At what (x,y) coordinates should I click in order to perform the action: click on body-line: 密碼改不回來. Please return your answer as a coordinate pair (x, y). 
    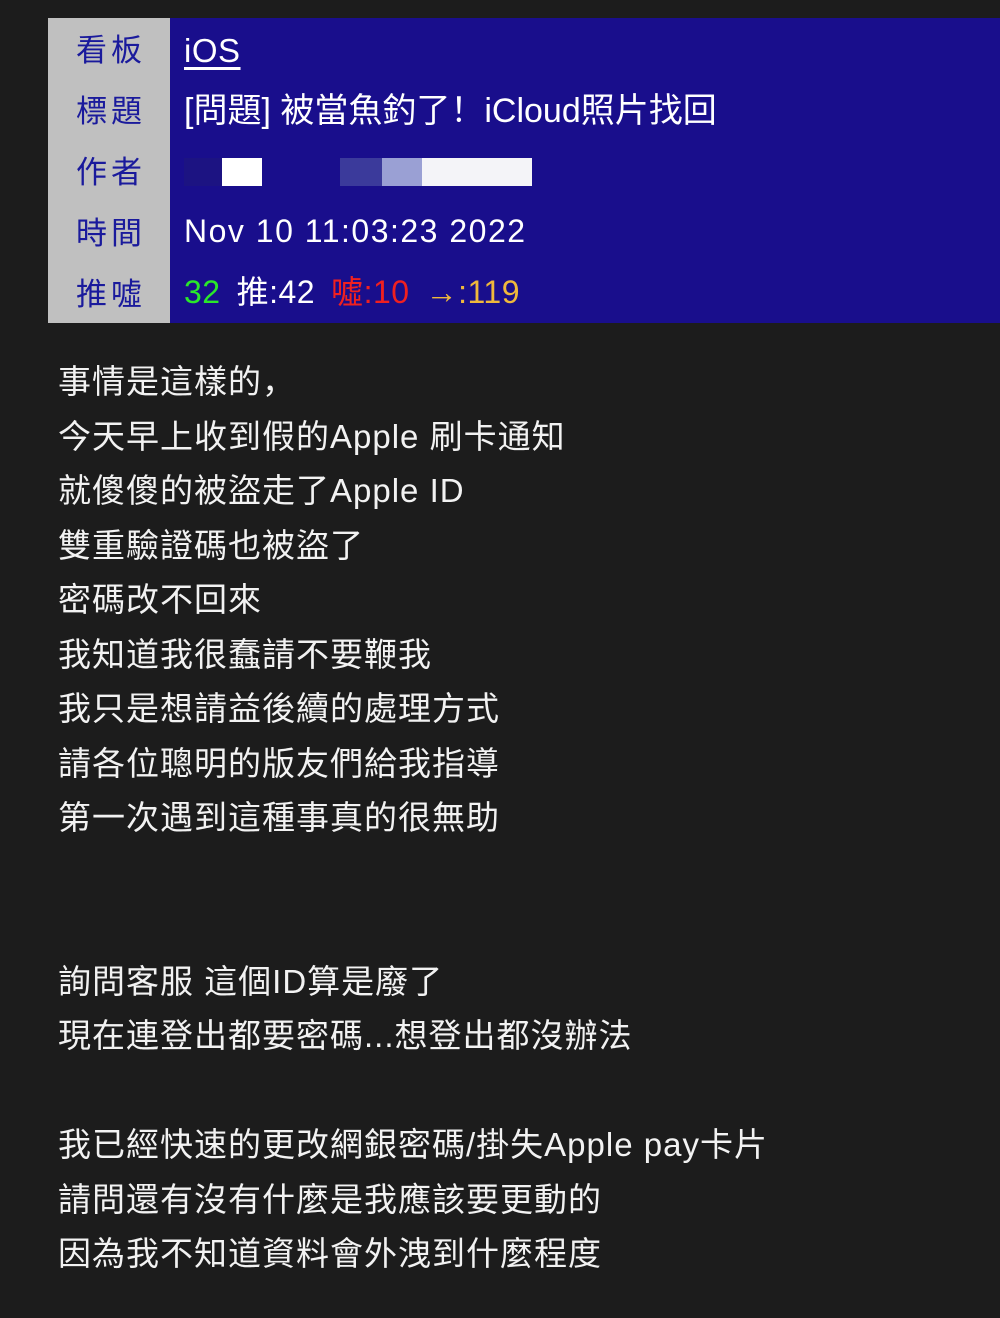
    Looking at the image, I should click on (160, 599).